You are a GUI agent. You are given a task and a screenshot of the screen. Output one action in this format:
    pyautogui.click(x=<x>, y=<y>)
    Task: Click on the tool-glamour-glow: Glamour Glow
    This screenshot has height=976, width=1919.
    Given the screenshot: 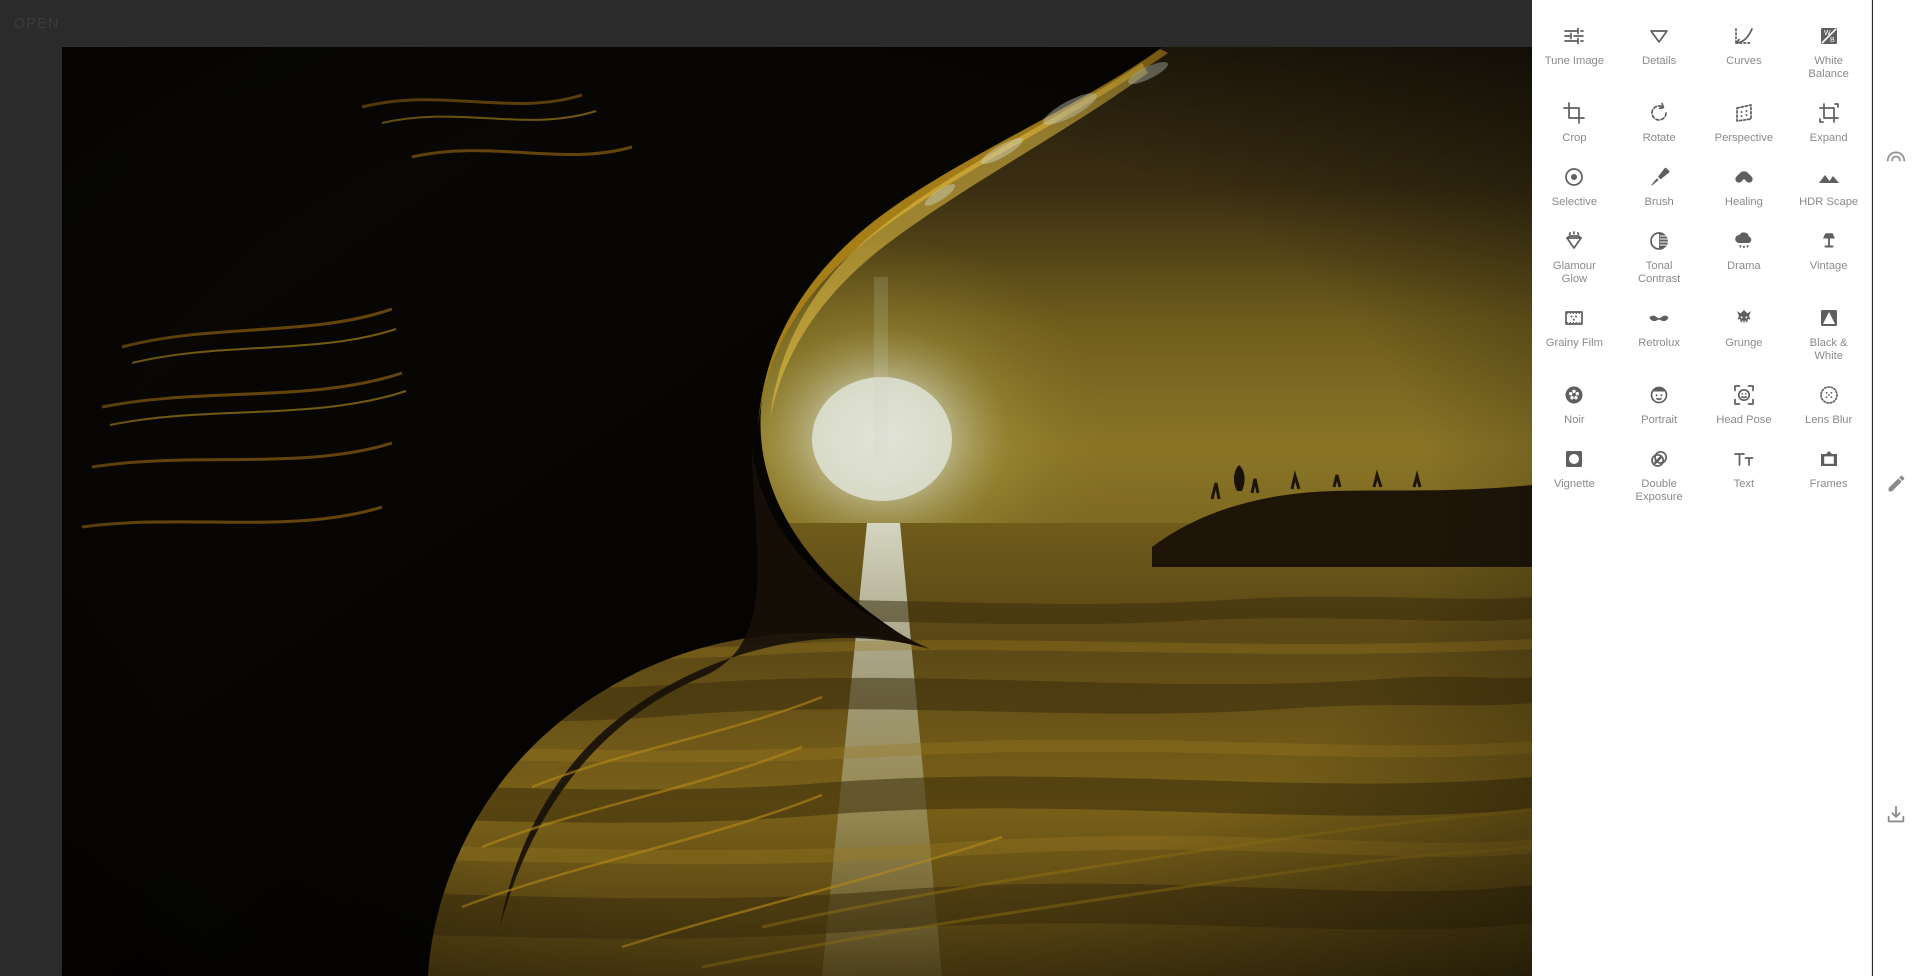 What is the action you would take?
    pyautogui.click(x=1574, y=257)
    